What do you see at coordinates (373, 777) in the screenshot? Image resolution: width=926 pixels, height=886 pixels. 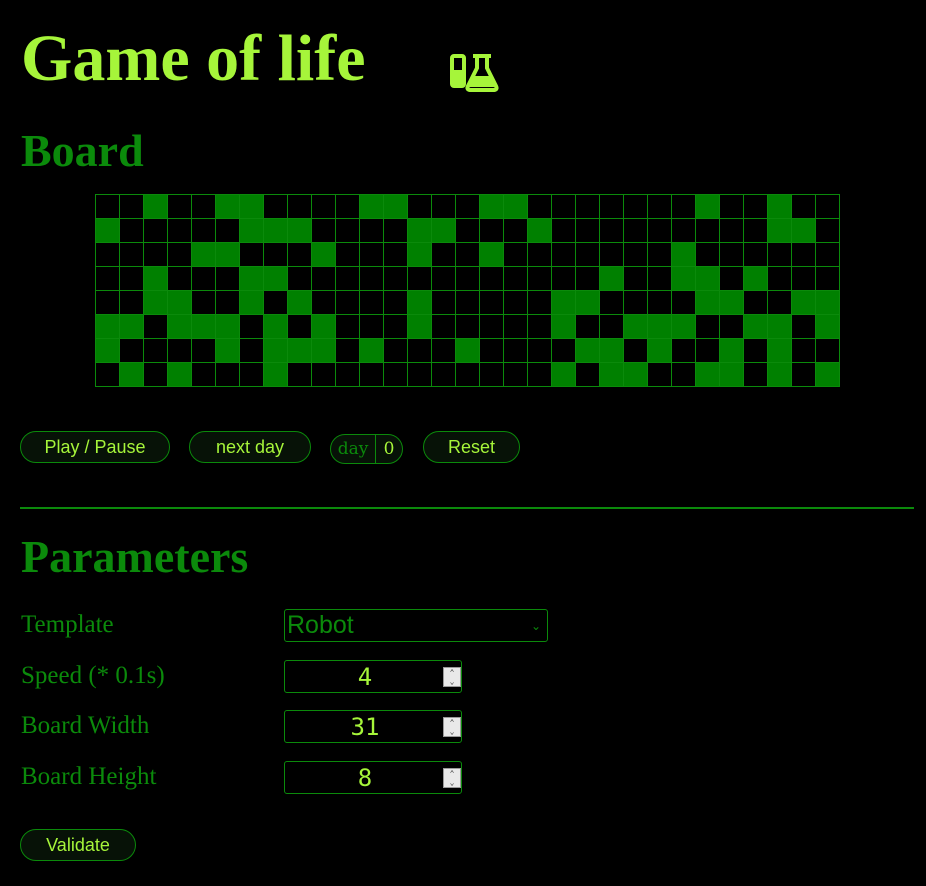 I see `board-height-input: 8 ⌃ ⌄` at bounding box center [373, 777].